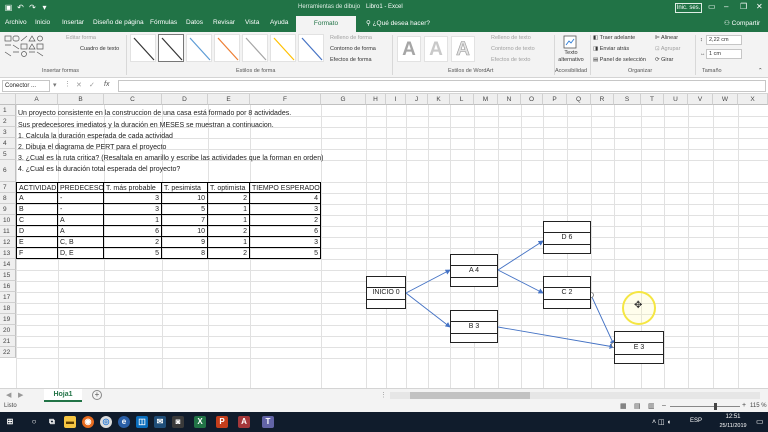 The height and width of the screenshot is (432, 768). Describe the element at coordinates (351, 38) in the screenshot. I see `relleno-forma-button: Relleno de forma` at that location.